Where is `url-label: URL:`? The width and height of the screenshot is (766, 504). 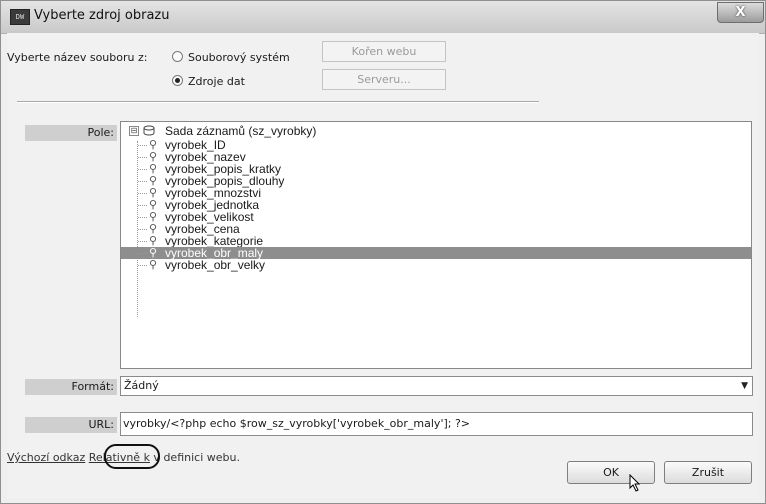 url-label: URL: is located at coordinates (71, 425).